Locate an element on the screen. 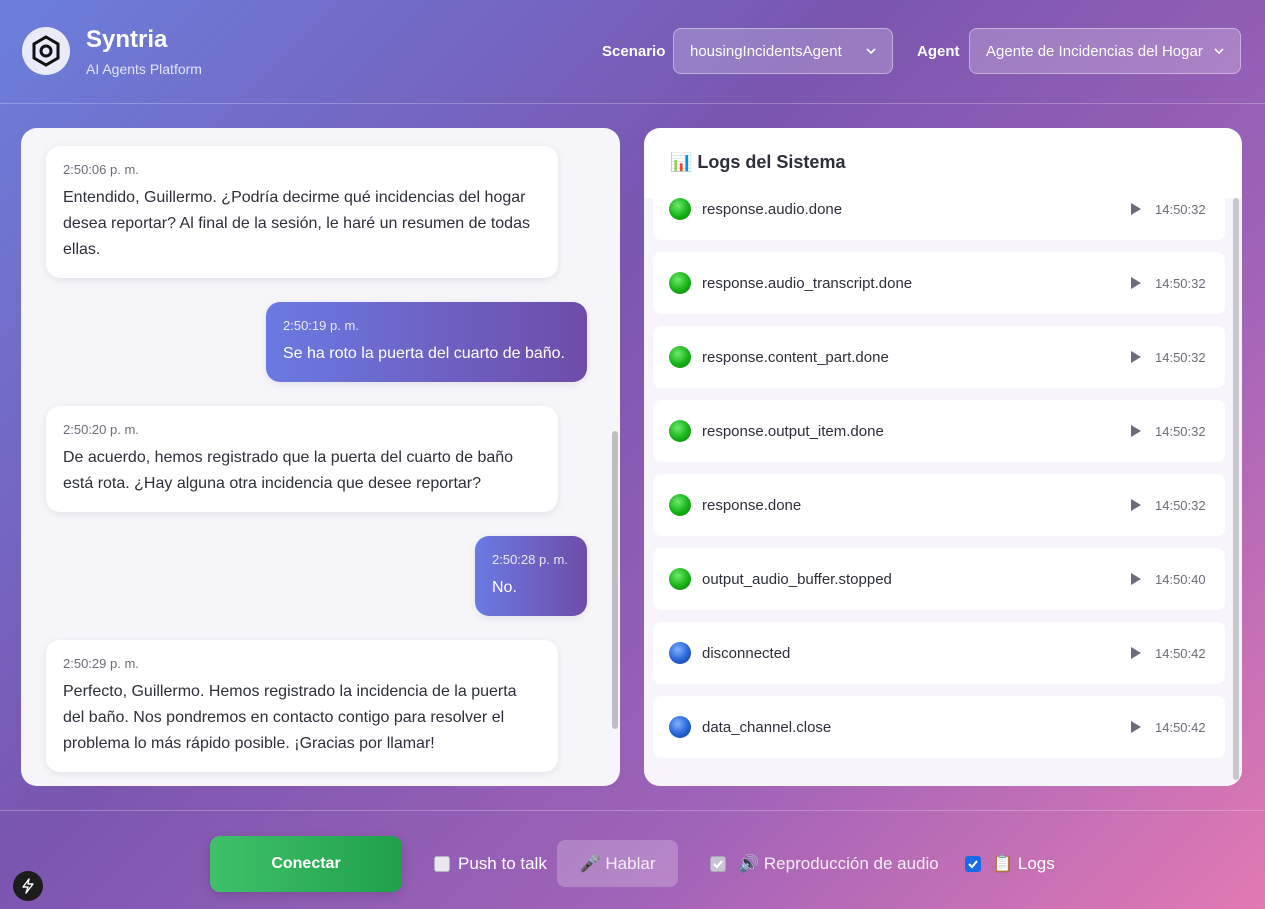  log-item: response.done 14:50:32 is located at coordinates (939, 505).